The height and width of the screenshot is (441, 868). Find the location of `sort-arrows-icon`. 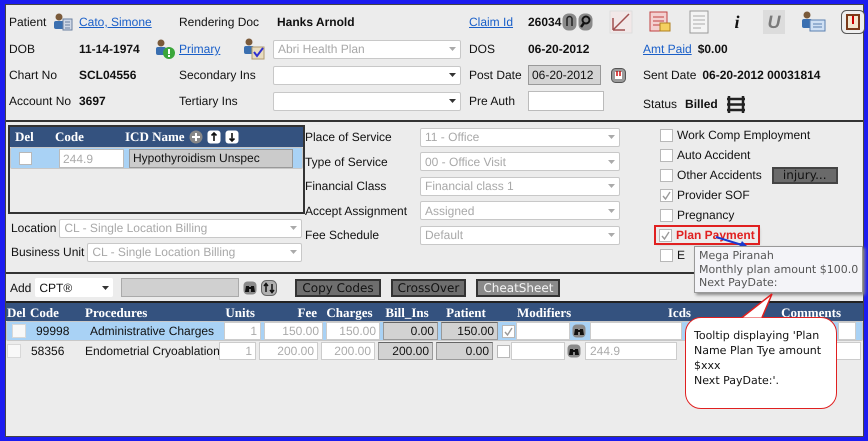

sort-arrows-icon is located at coordinates (269, 288).